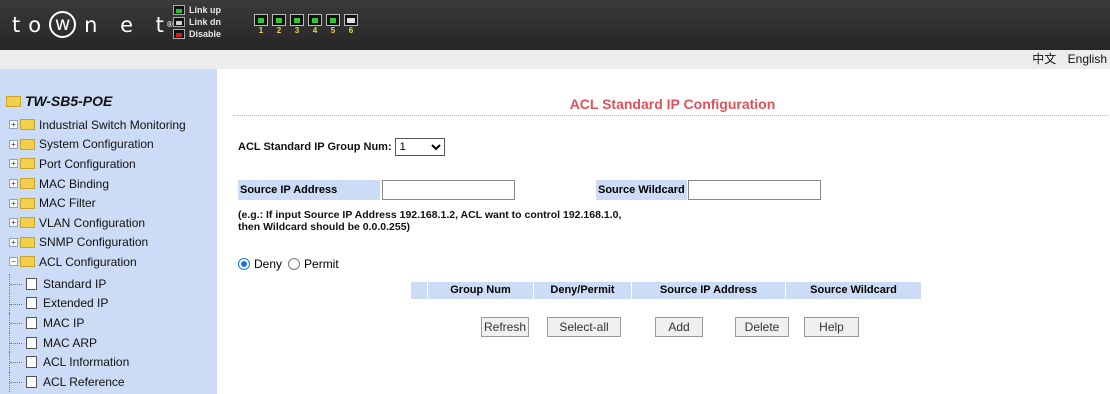  Describe the element at coordinates (279, 24) in the screenshot. I see `port-2: 2` at that location.